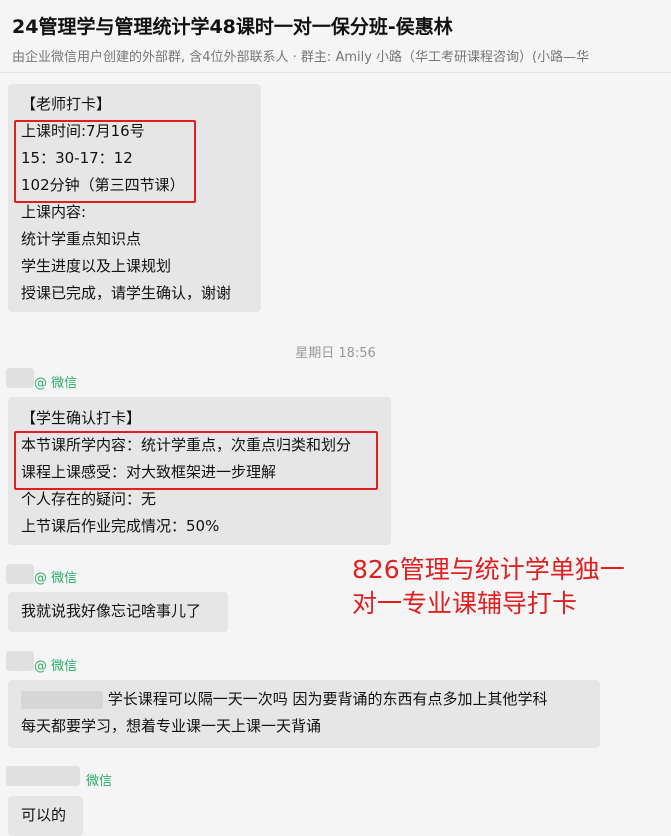 The image size is (671, 836). Describe the element at coordinates (81, 418) in the screenshot. I see `message-line: 【学生确认打卡】` at that location.